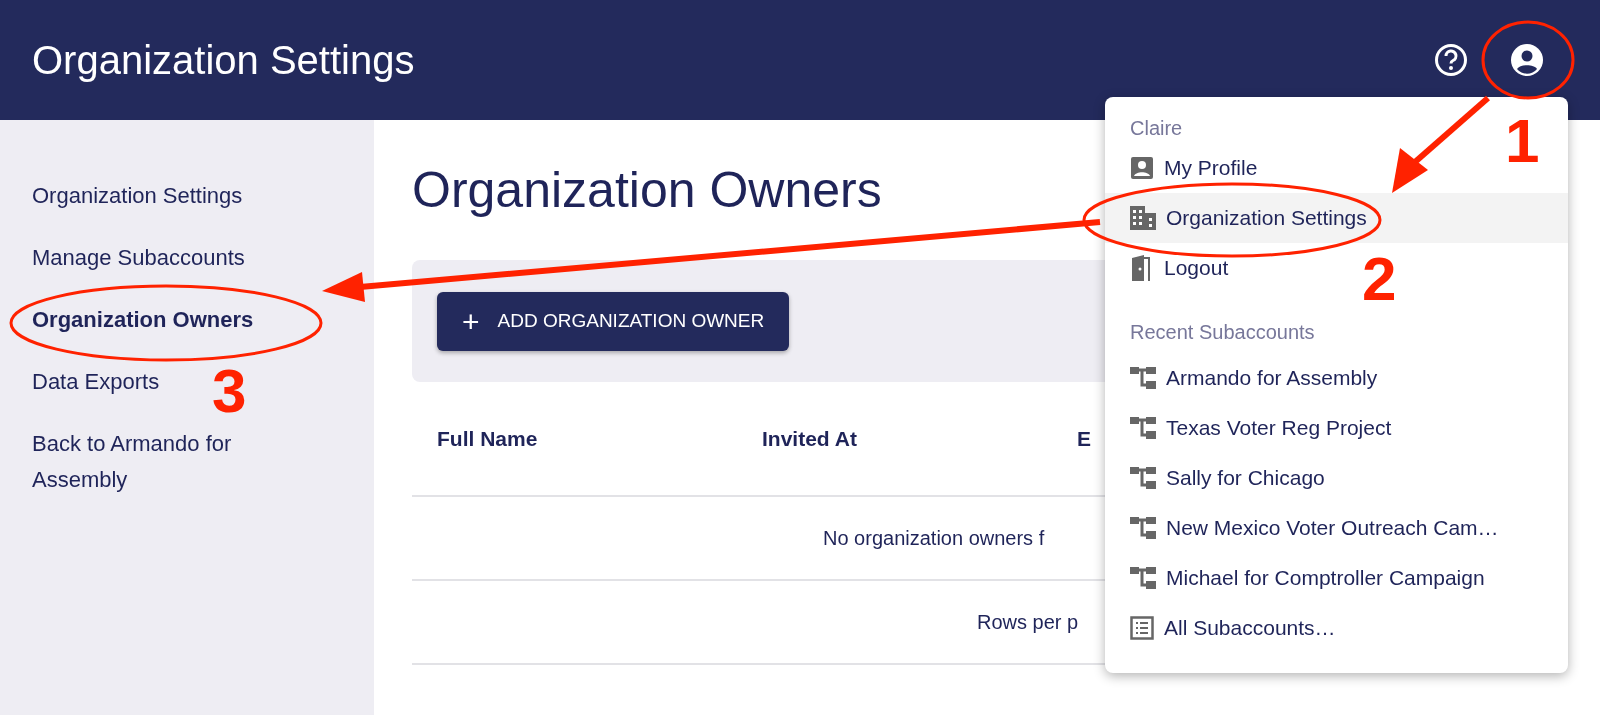 The width and height of the screenshot is (1600, 715). I want to click on step-number: 3, so click(229, 391).